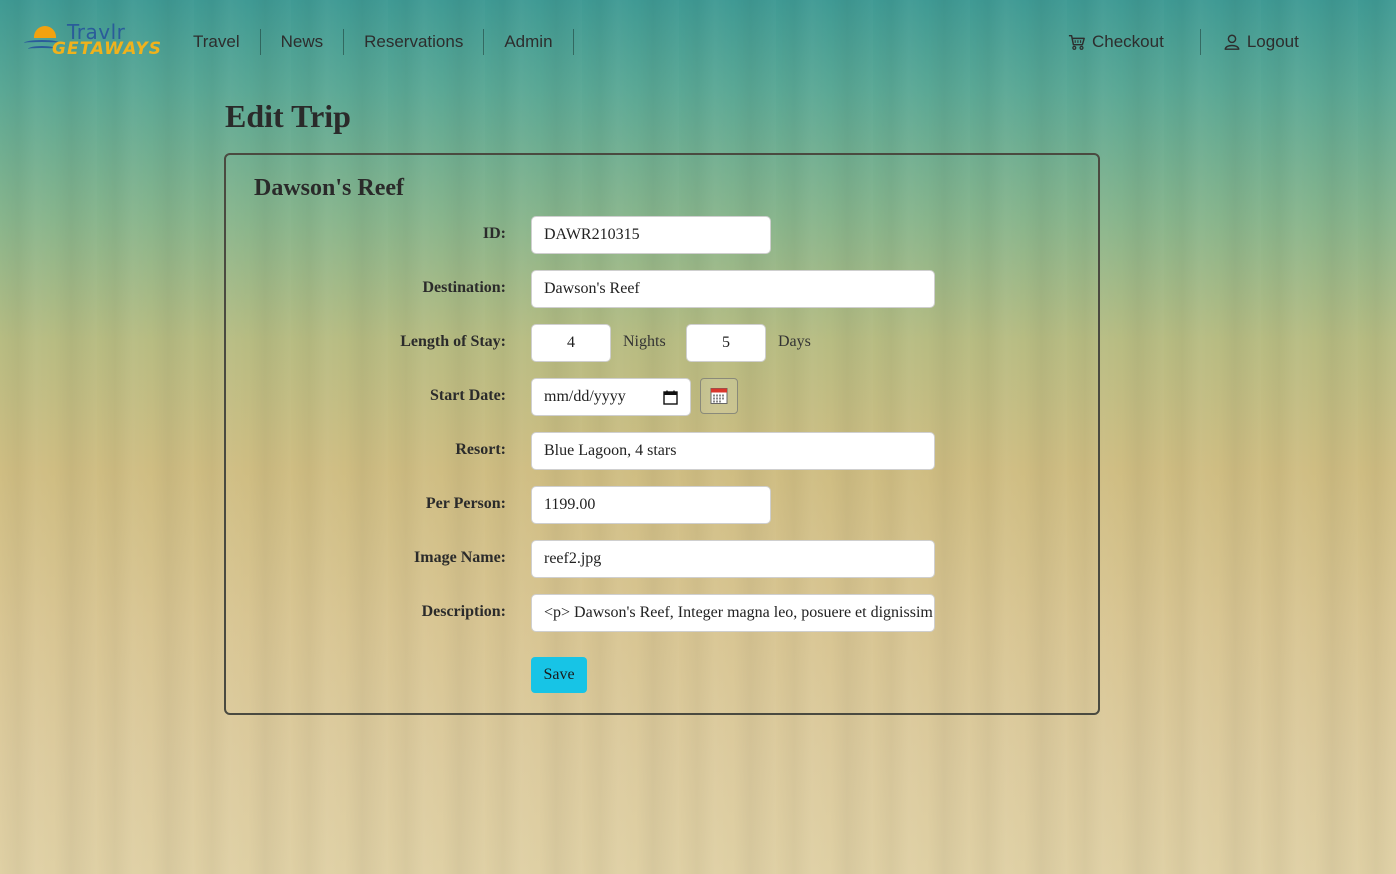 The height and width of the screenshot is (874, 1396). What do you see at coordinates (288, 116) in the screenshot?
I see `page-title: Edit Trip` at bounding box center [288, 116].